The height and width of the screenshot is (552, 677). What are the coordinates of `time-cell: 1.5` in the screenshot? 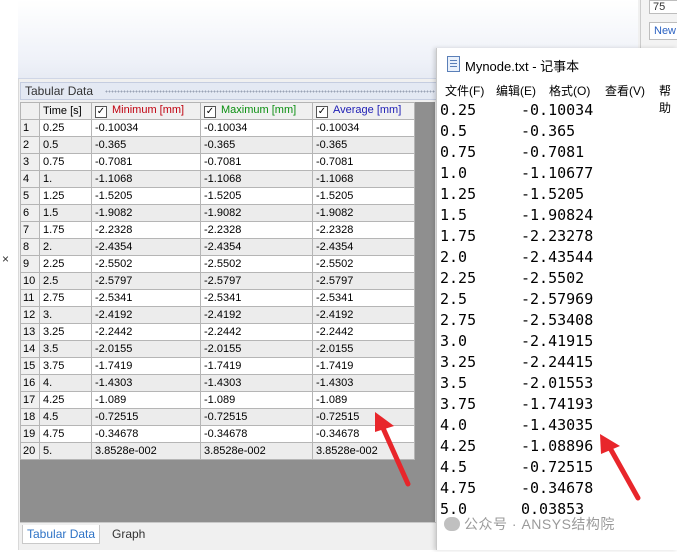 It's located at (65, 213).